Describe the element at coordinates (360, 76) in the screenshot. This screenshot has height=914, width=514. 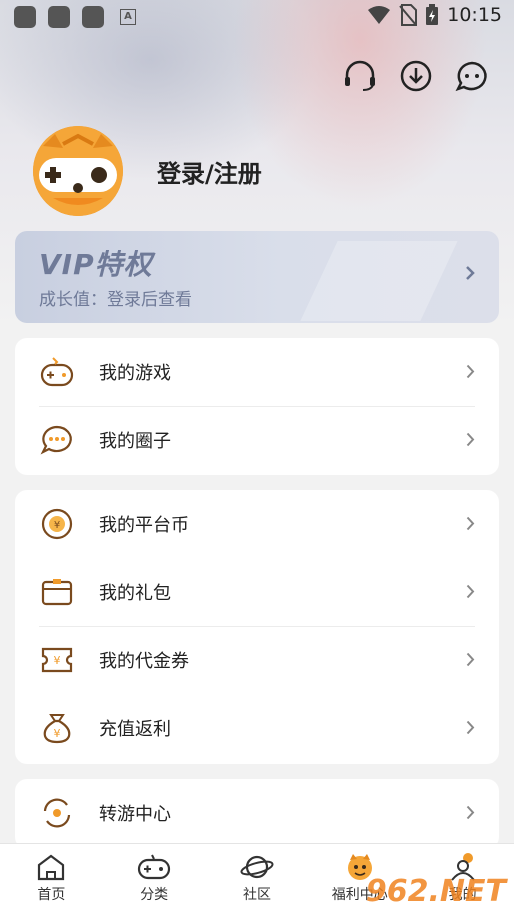
I see `headset-icon` at that location.